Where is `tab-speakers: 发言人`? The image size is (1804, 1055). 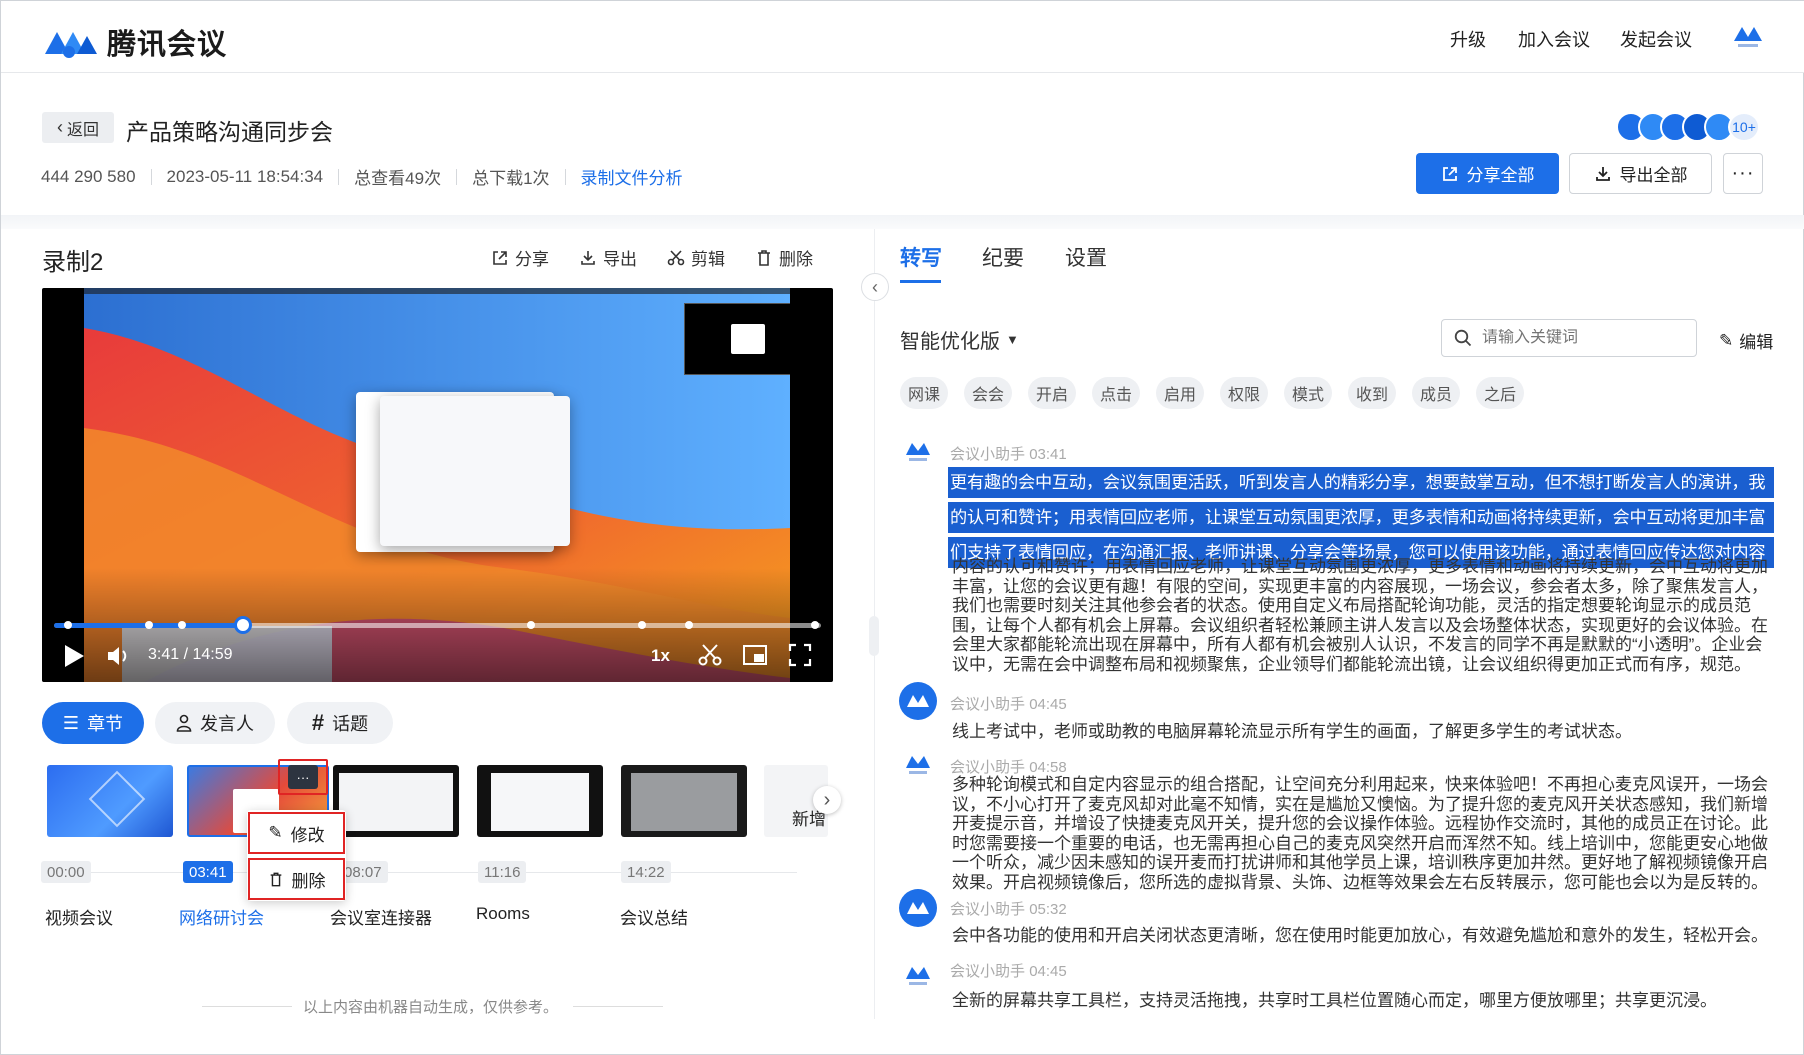 tab-speakers: 发言人 is located at coordinates (215, 723).